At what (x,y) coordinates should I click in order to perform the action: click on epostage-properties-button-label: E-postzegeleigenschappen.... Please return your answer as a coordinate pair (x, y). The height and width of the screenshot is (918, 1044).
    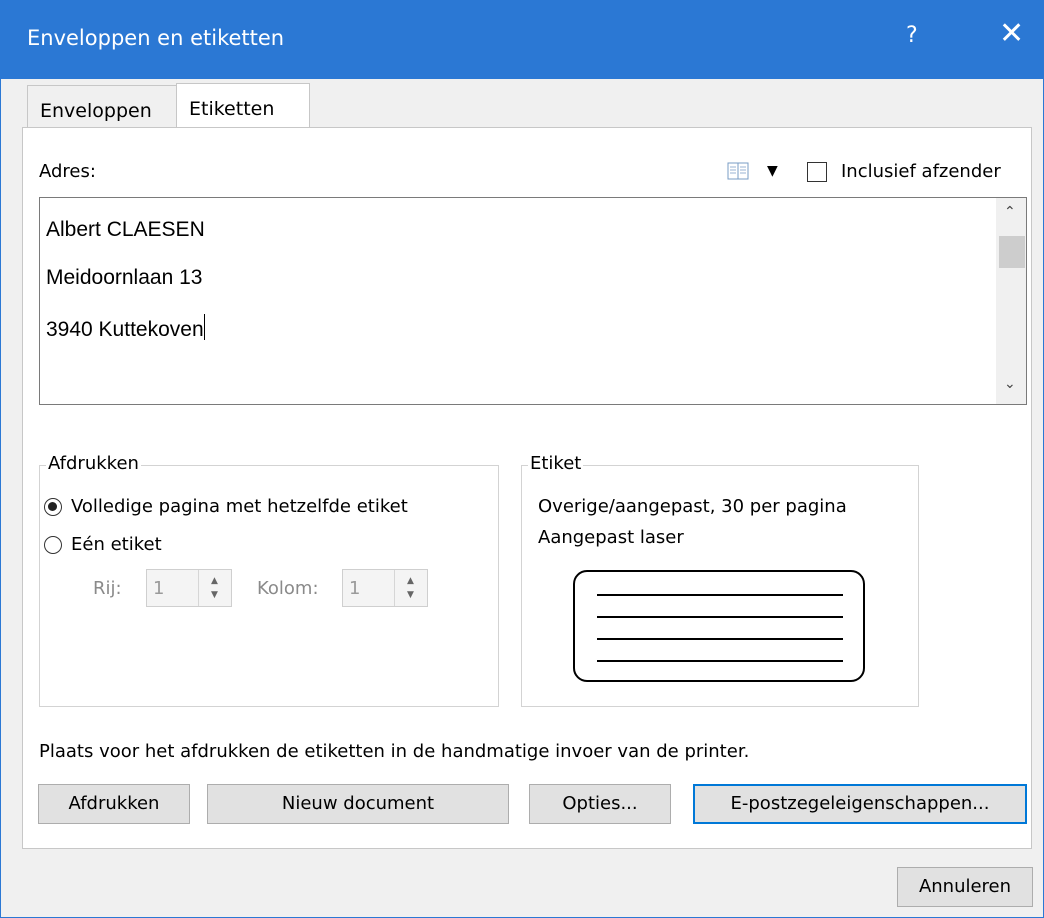
    Looking at the image, I should click on (860, 803).